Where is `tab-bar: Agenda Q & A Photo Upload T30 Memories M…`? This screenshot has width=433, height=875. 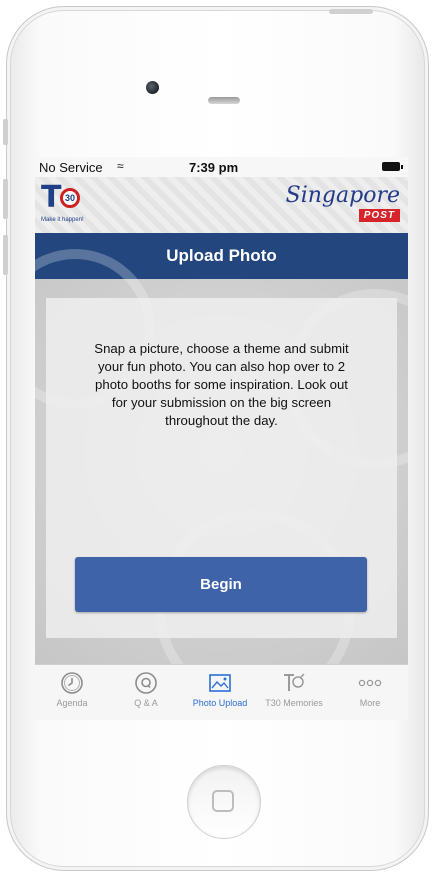
tab-bar: Agenda Q & A Photo Upload T30 Memories M… is located at coordinates (221, 692).